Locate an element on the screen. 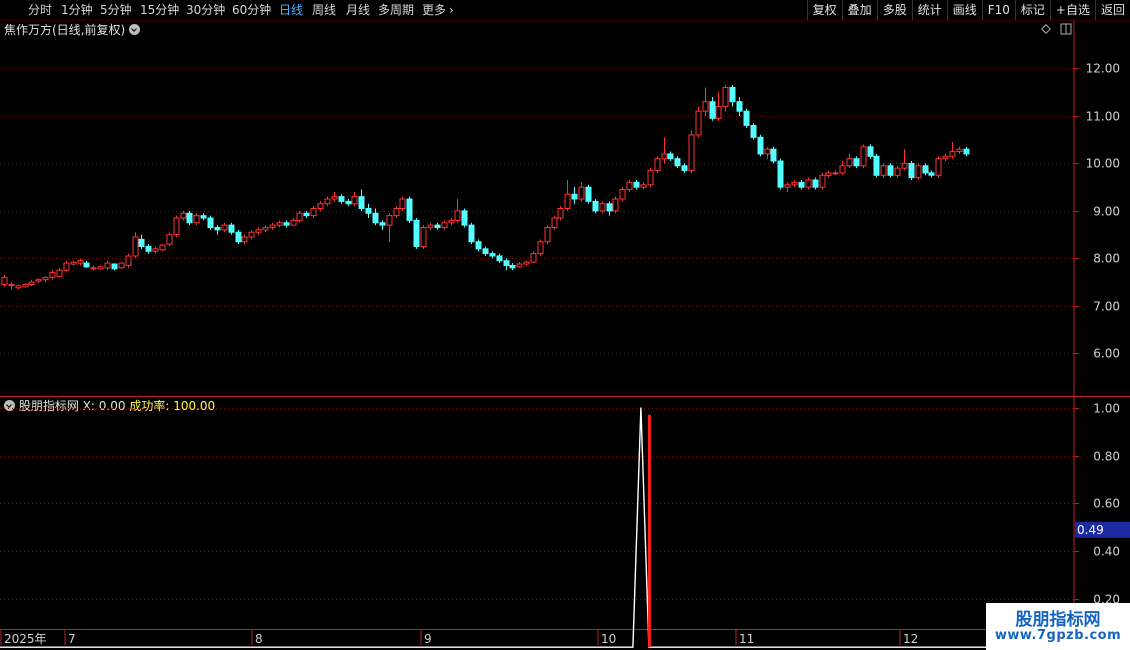 This screenshot has height=650, width=1130. watermark-url: www.7gpzb.com is located at coordinates (1058, 635).